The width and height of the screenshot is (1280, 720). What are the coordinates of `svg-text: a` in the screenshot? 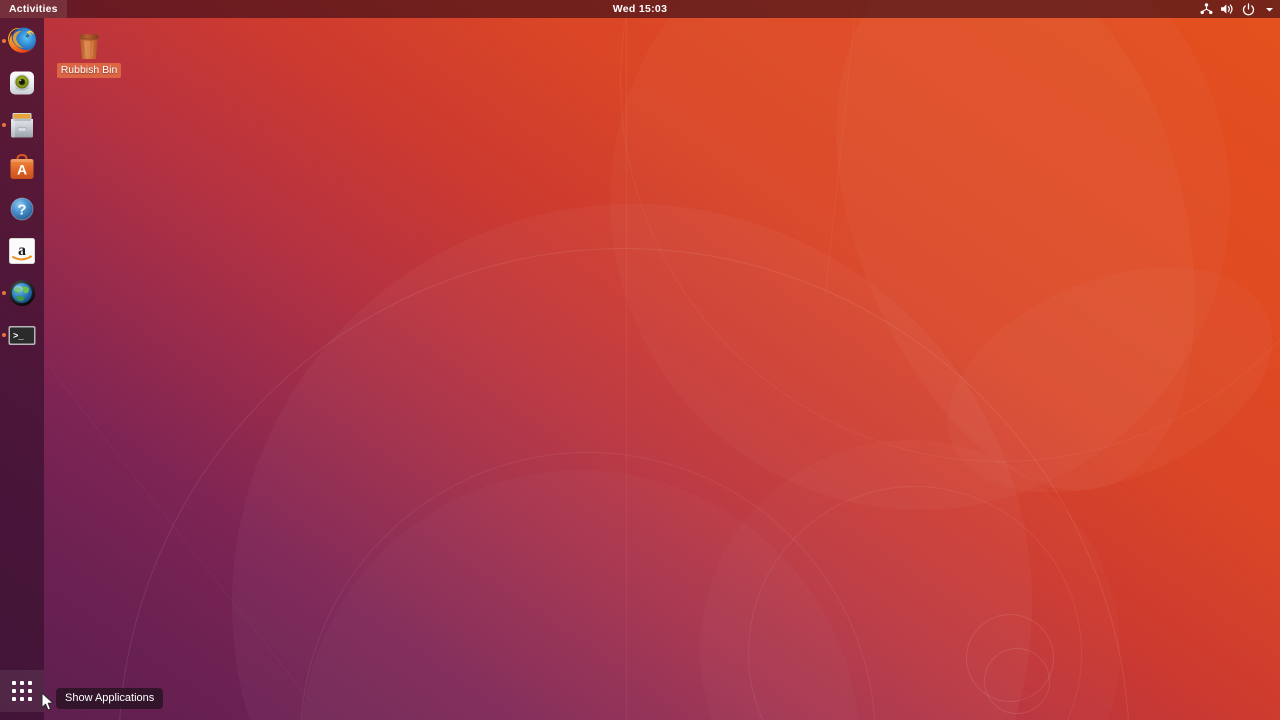 It's located at (22, 250).